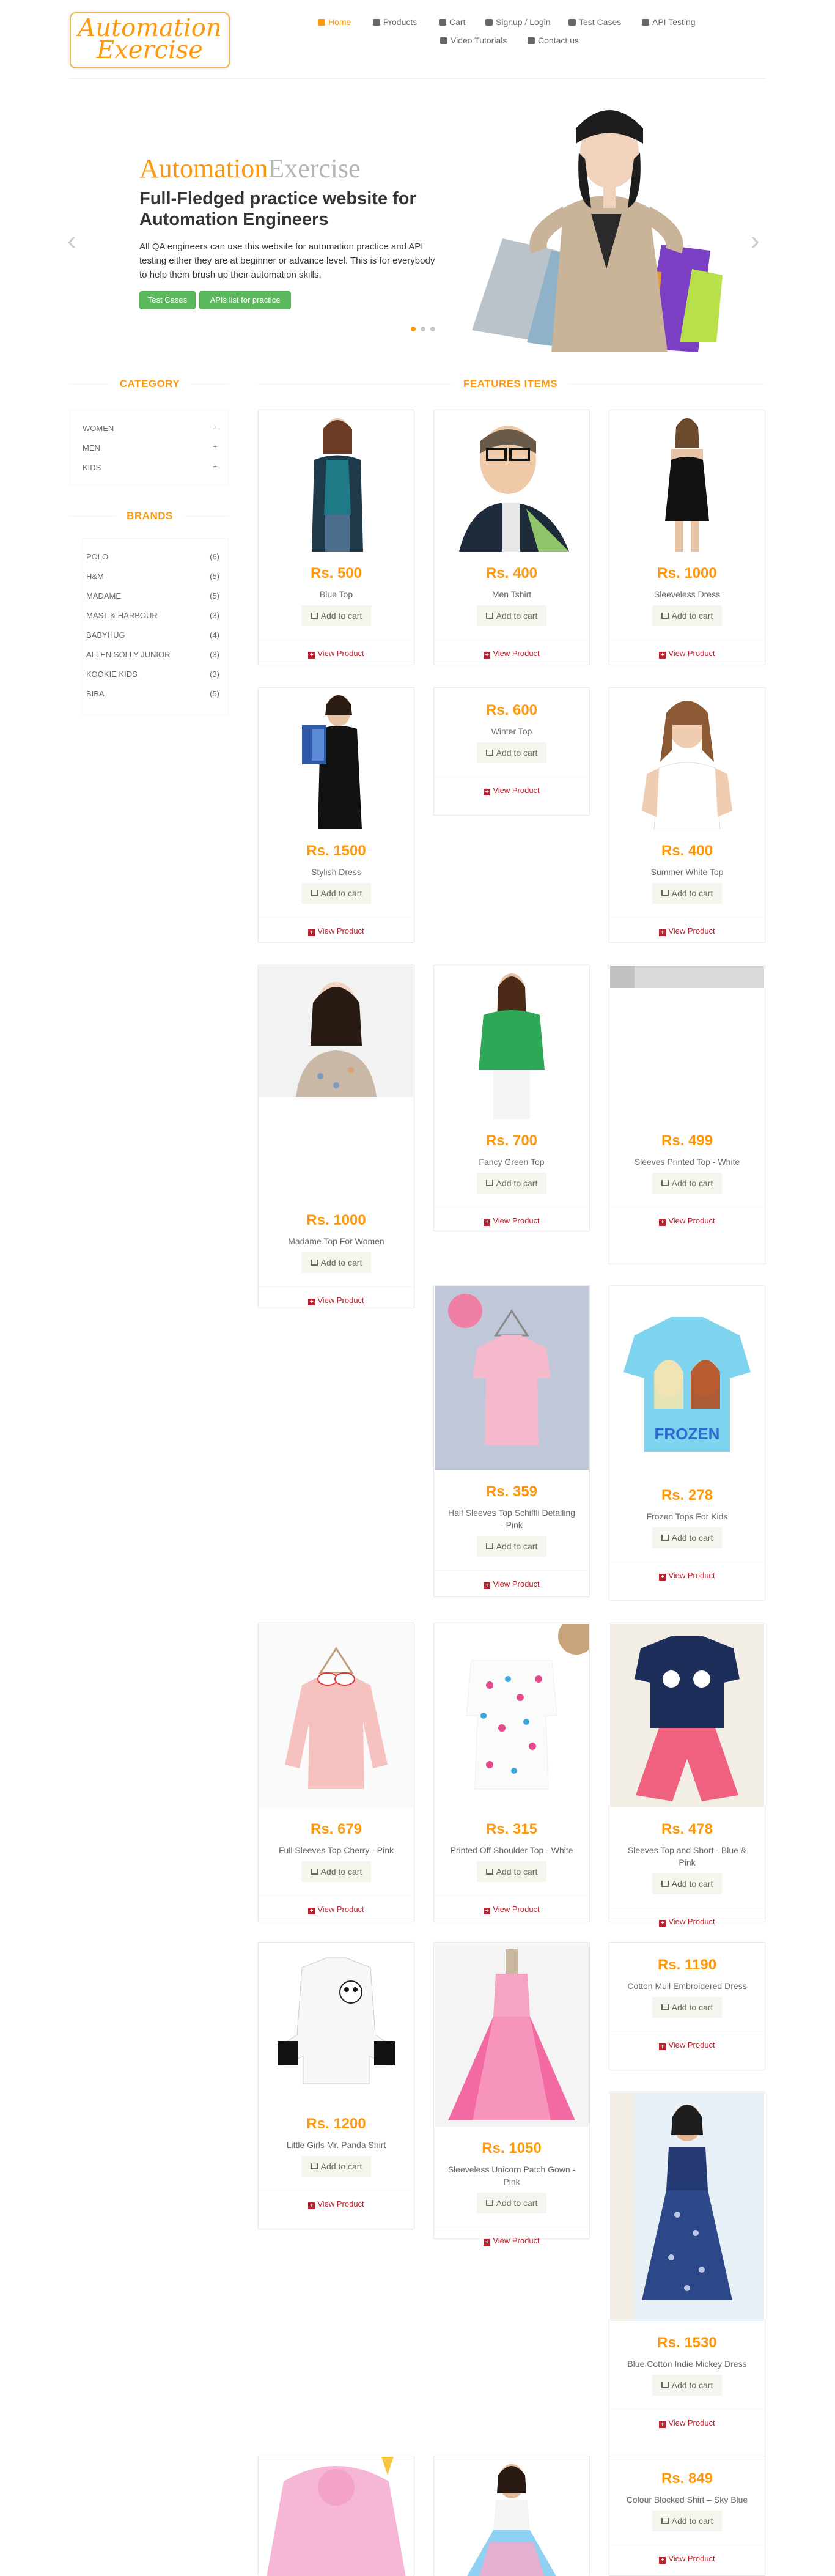  Describe the element at coordinates (91, 447) in the screenshot. I see `category-men: MEN` at that location.